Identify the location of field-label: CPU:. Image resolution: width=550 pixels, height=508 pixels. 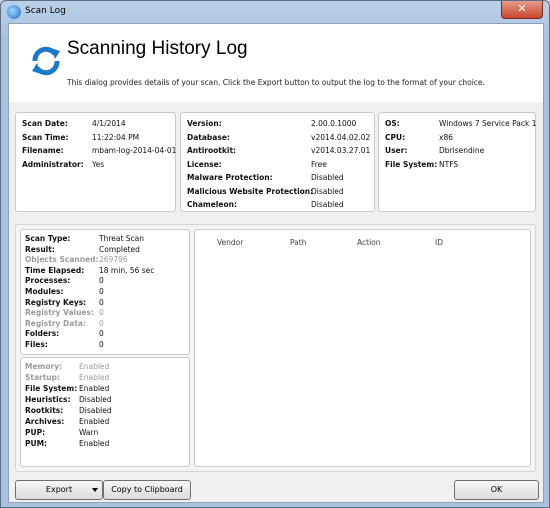
(395, 137).